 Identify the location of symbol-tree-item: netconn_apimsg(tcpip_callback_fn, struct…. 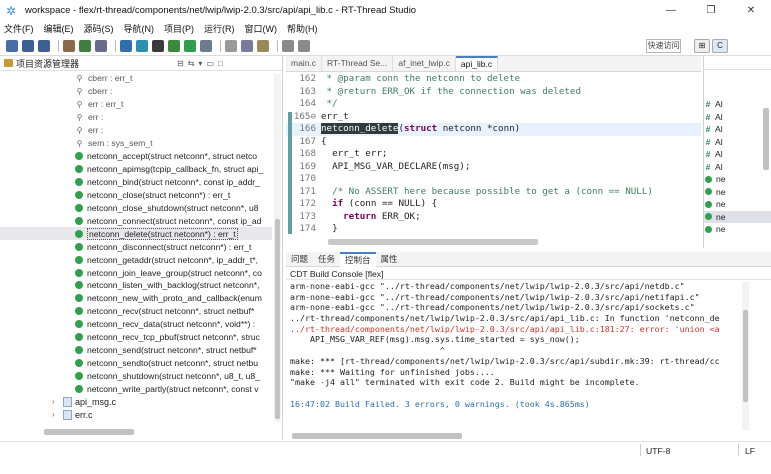
(136, 169).